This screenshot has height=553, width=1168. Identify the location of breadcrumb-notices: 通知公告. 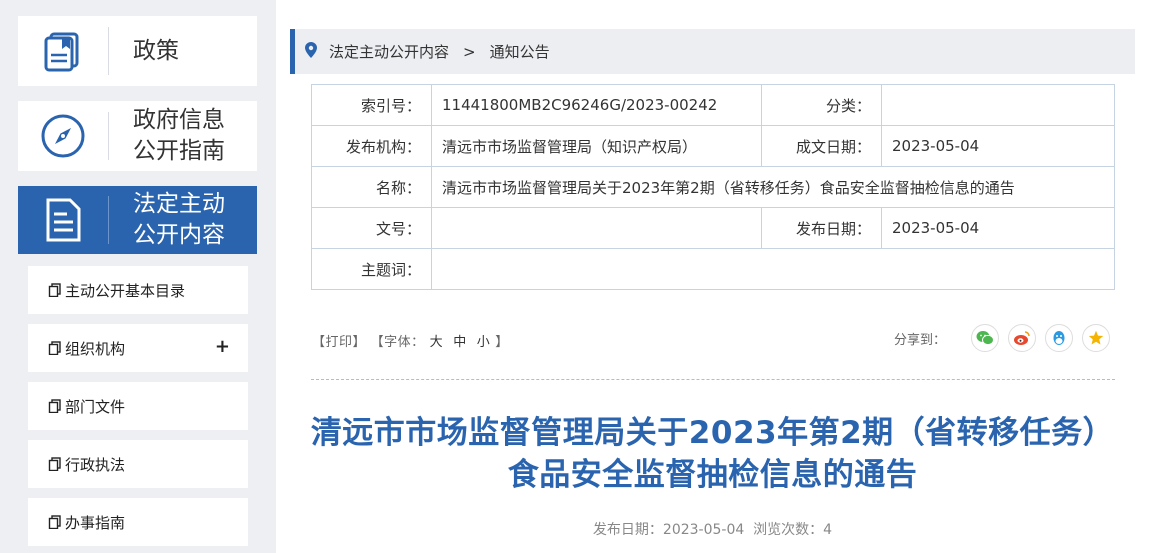
(520, 51).